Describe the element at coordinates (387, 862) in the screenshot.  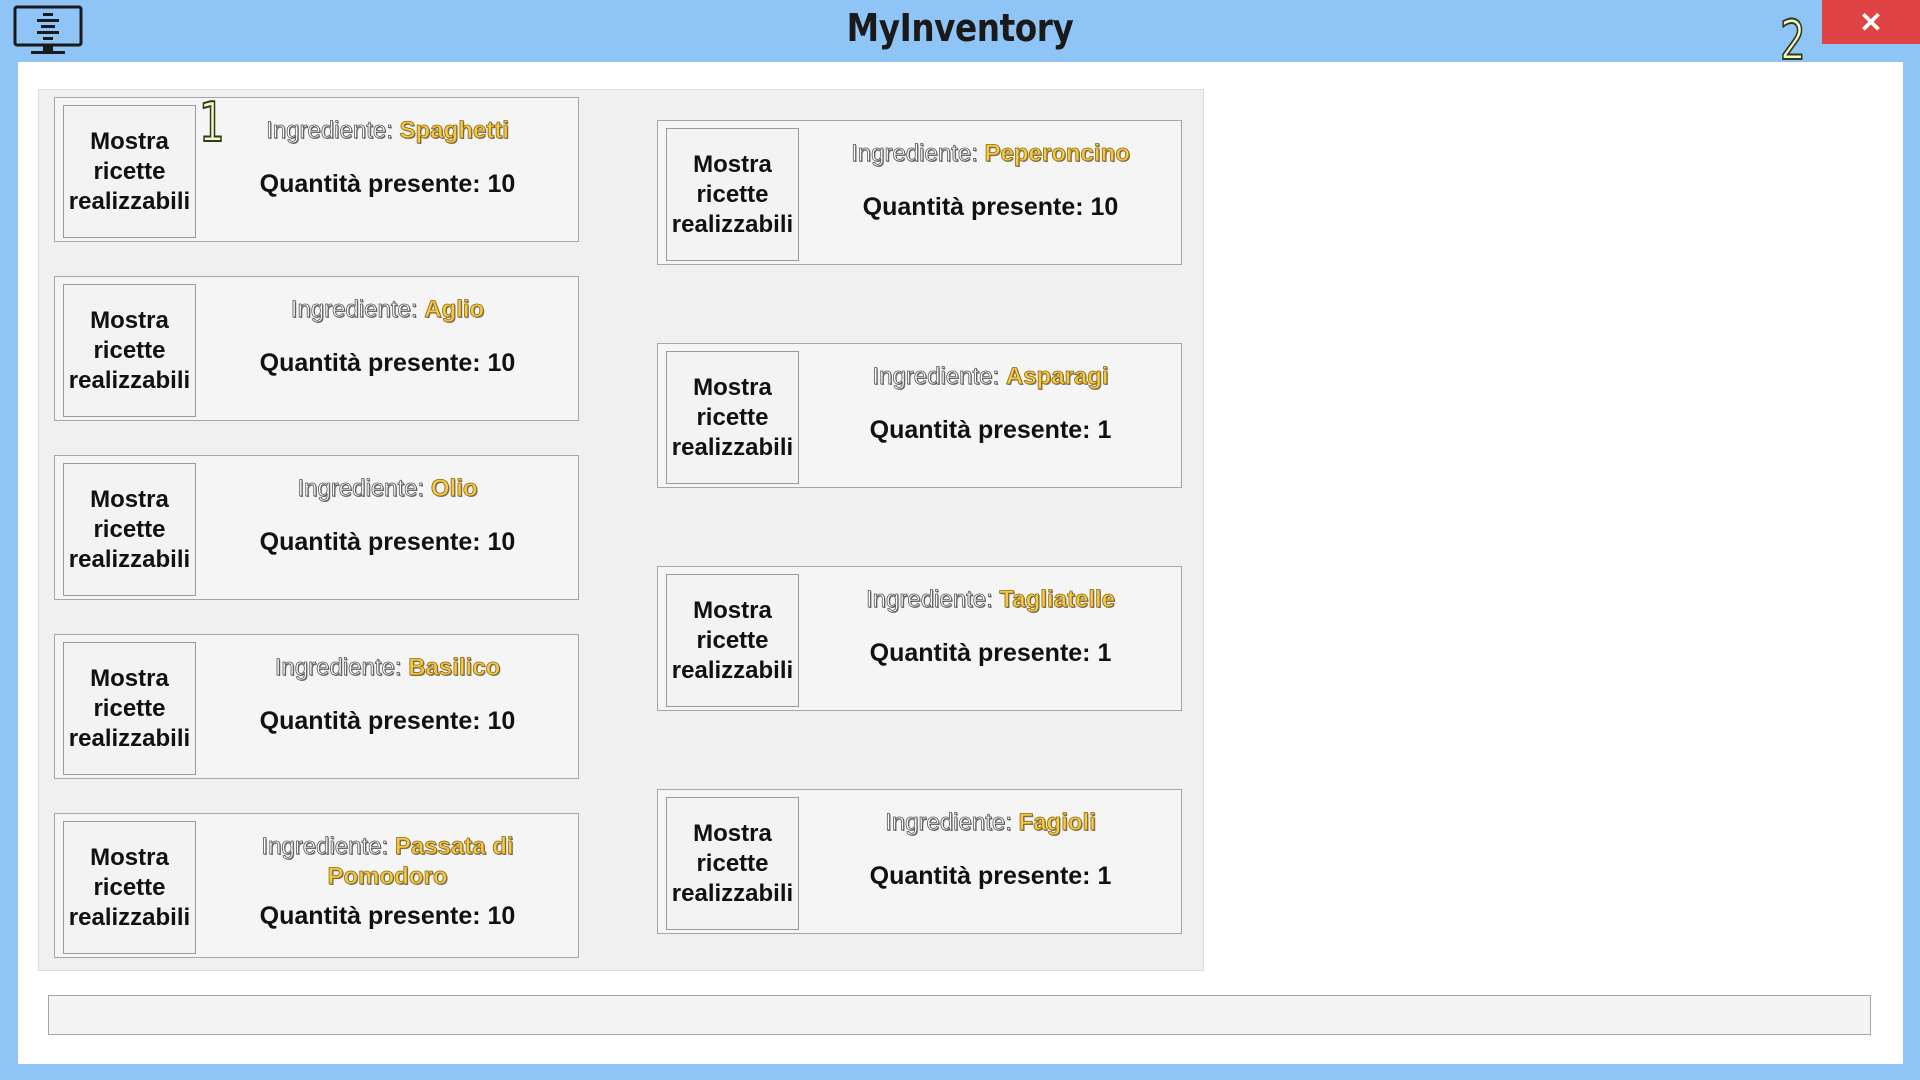
I see `ingredient-line: Ingrediente: Passata di Pomodoro` at that location.